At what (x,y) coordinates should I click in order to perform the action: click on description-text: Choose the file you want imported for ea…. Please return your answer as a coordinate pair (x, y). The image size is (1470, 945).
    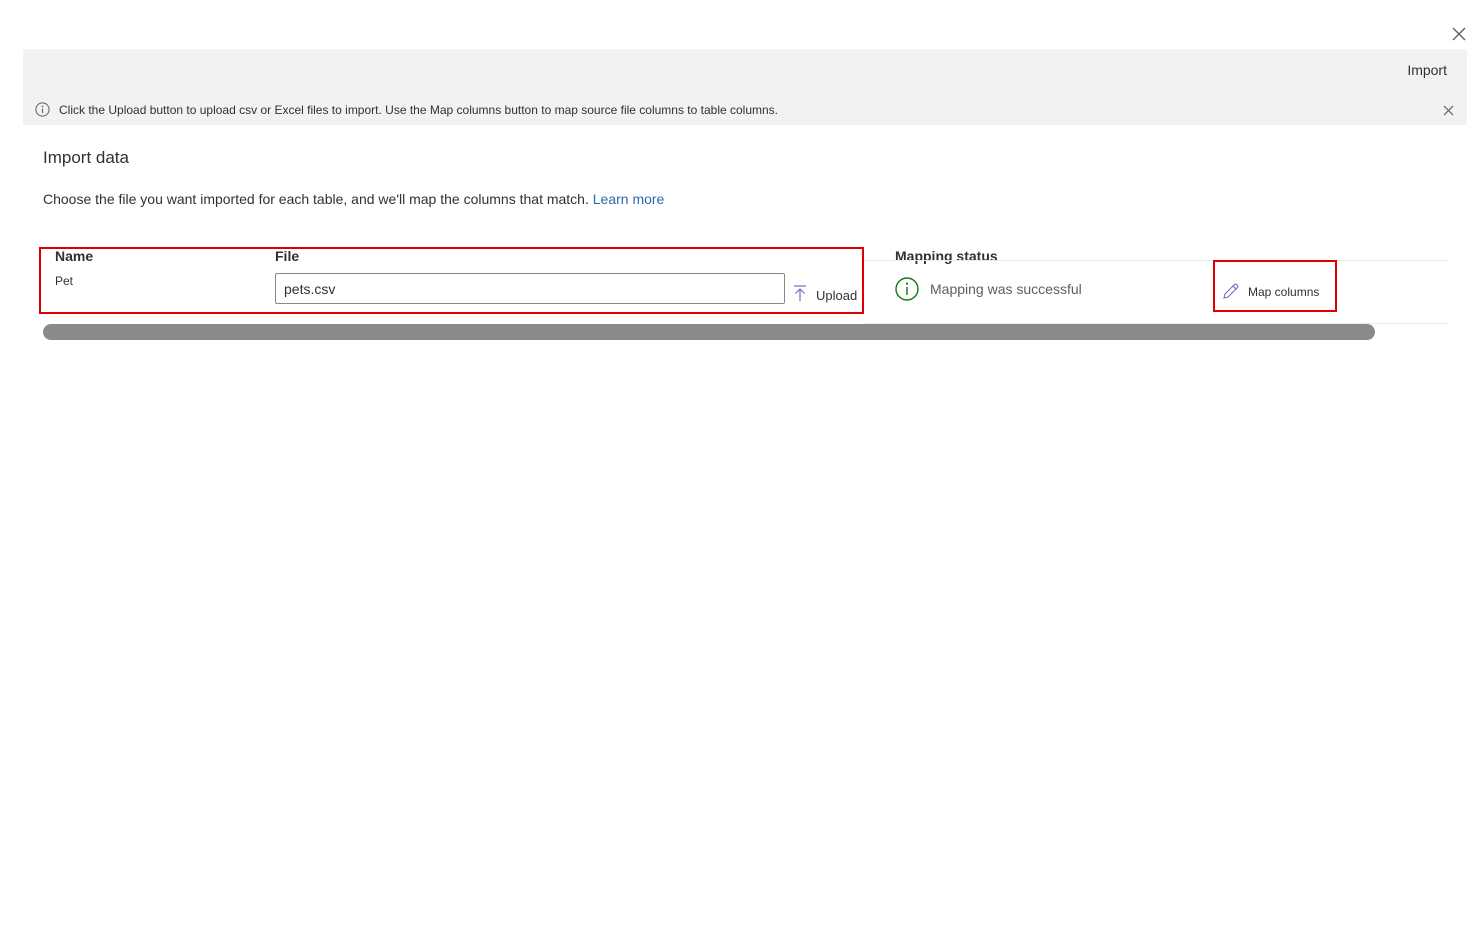
    Looking at the image, I should click on (316, 199).